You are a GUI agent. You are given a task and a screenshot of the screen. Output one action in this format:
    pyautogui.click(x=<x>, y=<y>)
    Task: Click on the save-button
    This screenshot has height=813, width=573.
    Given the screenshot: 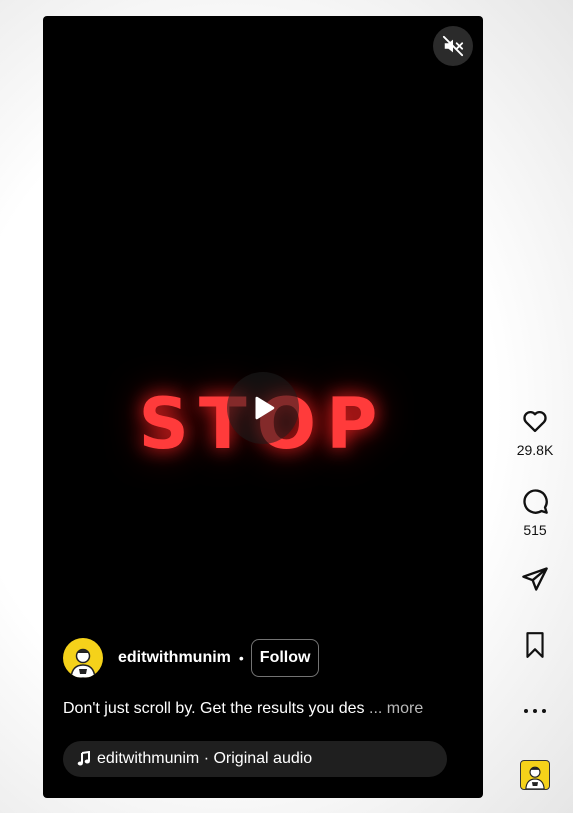 What is the action you would take?
    pyautogui.click(x=535, y=645)
    